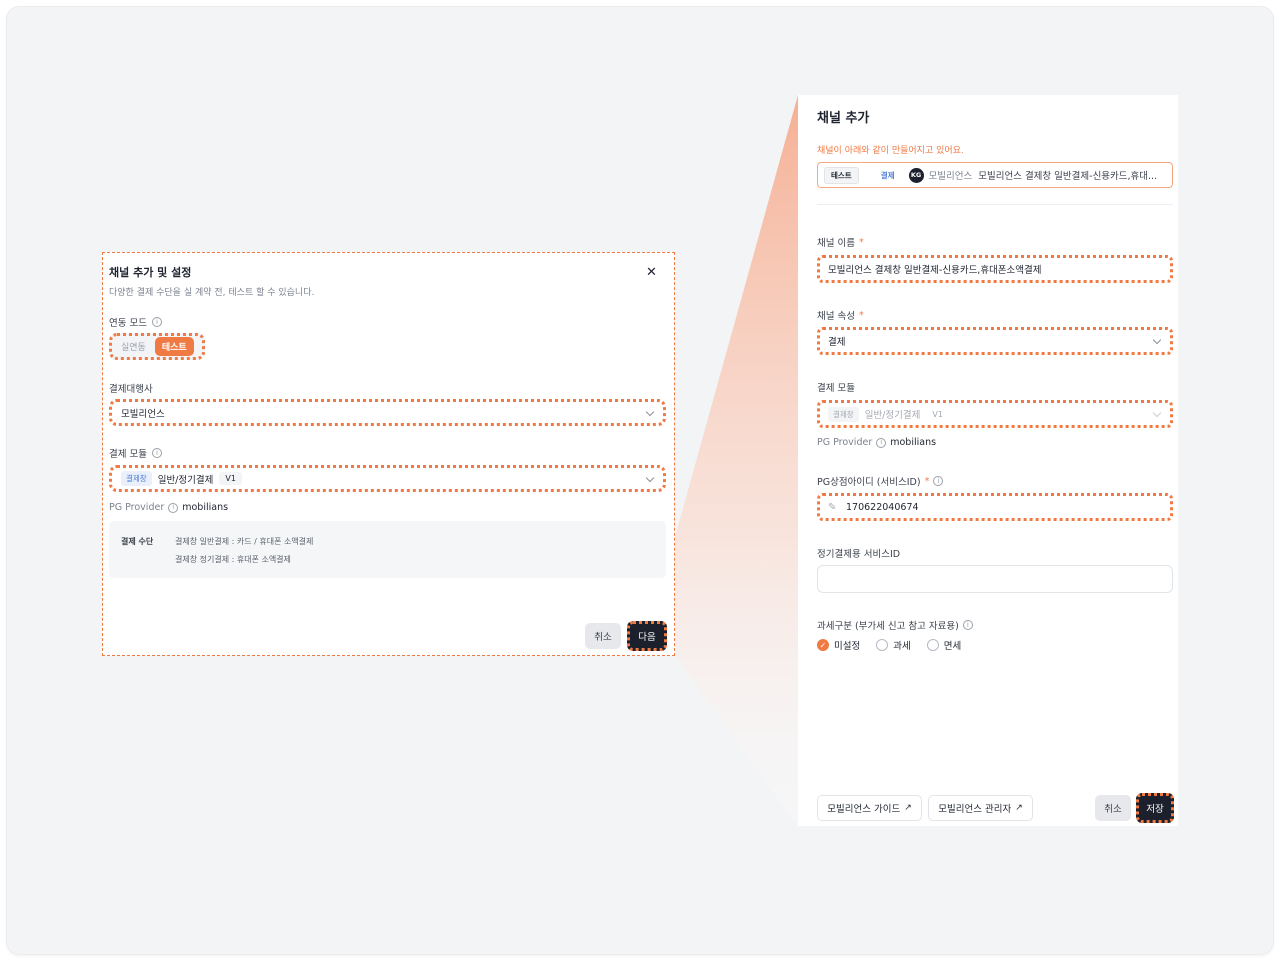  I want to click on module-label-row: 결제 모듈 i, so click(135, 453).